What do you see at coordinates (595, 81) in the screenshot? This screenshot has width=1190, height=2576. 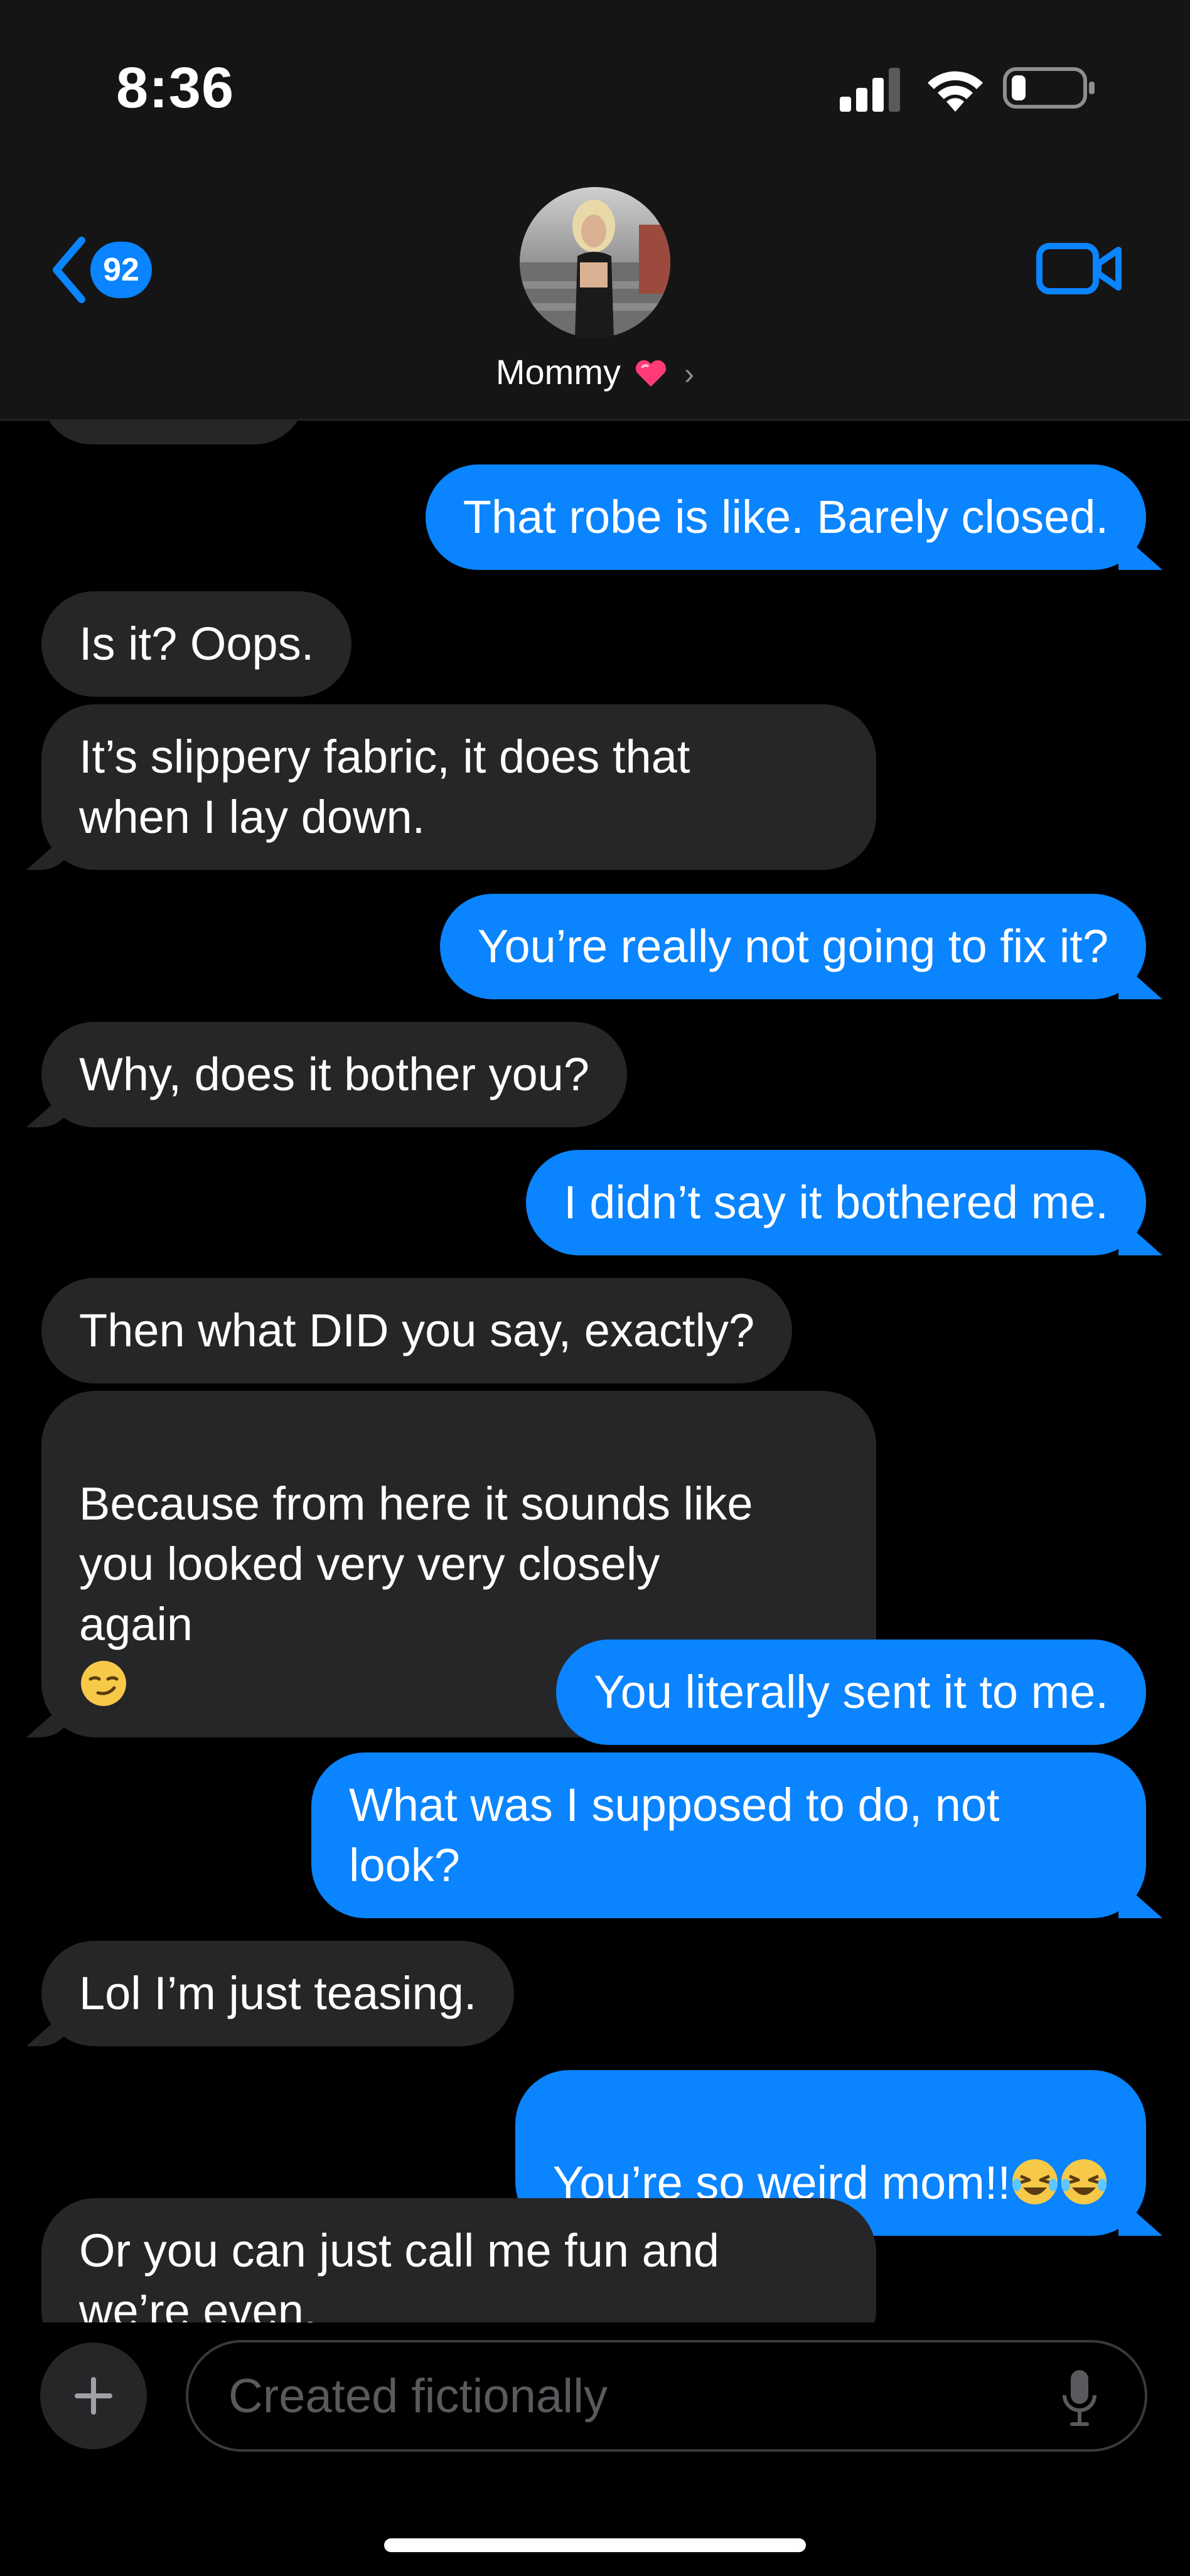 I see `status-bar: 8:36` at bounding box center [595, 81].